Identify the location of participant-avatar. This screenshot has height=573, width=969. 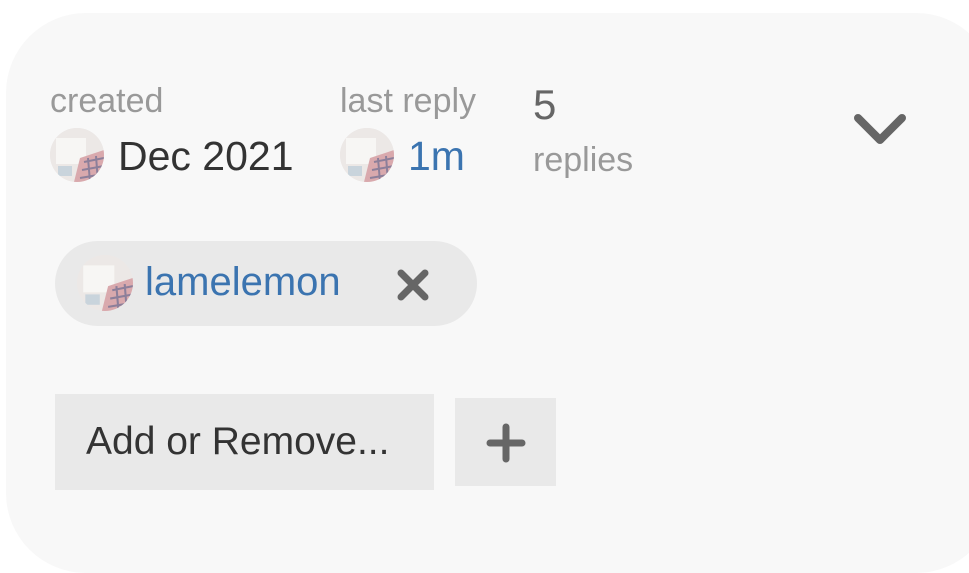
(105, 283).